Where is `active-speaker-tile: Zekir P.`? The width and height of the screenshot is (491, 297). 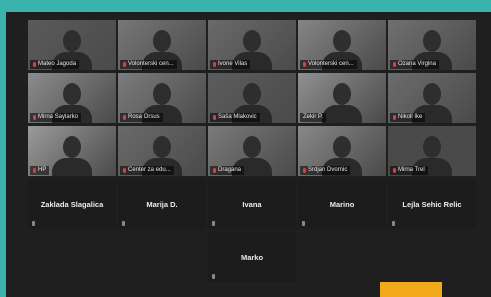 active-speaker-tile: Zekir P. is located at coordinates (342, 98).